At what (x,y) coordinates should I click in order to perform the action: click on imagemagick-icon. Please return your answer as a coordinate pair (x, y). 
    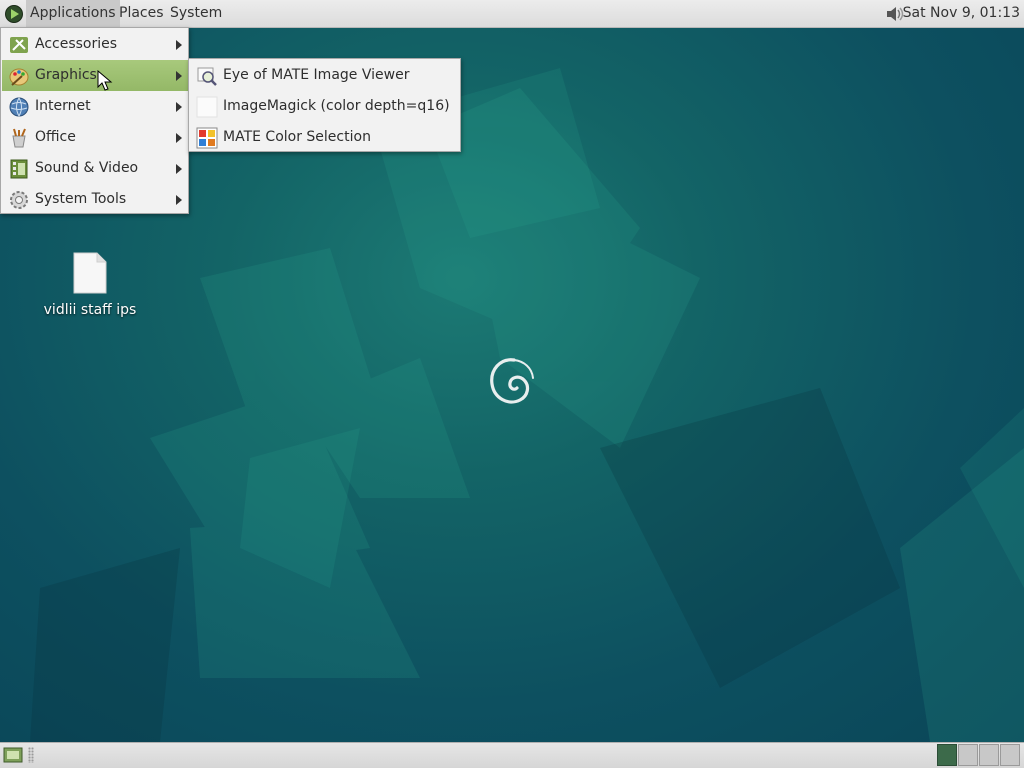
    Looking at the image, I should click on (207, 107).